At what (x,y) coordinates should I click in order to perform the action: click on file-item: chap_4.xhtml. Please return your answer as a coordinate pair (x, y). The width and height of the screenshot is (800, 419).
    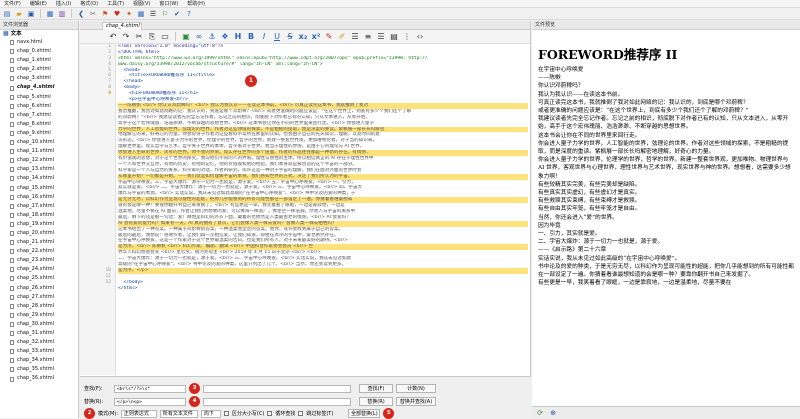
    Looking at the image, I should click on (39, 87).